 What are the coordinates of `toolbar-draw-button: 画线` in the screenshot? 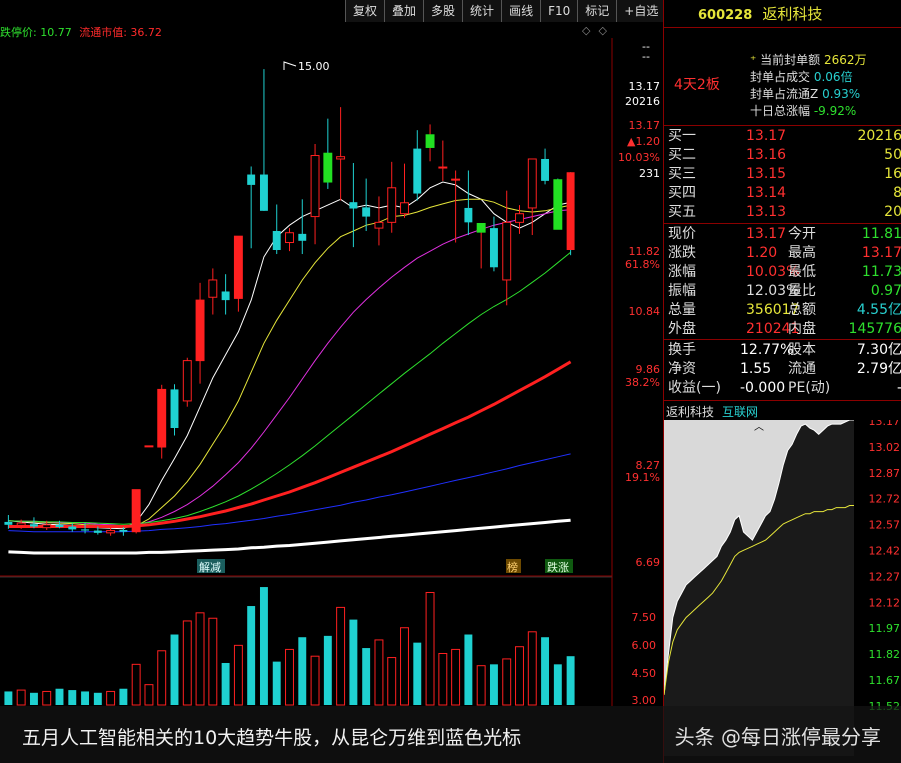 It's located at (521, 11).